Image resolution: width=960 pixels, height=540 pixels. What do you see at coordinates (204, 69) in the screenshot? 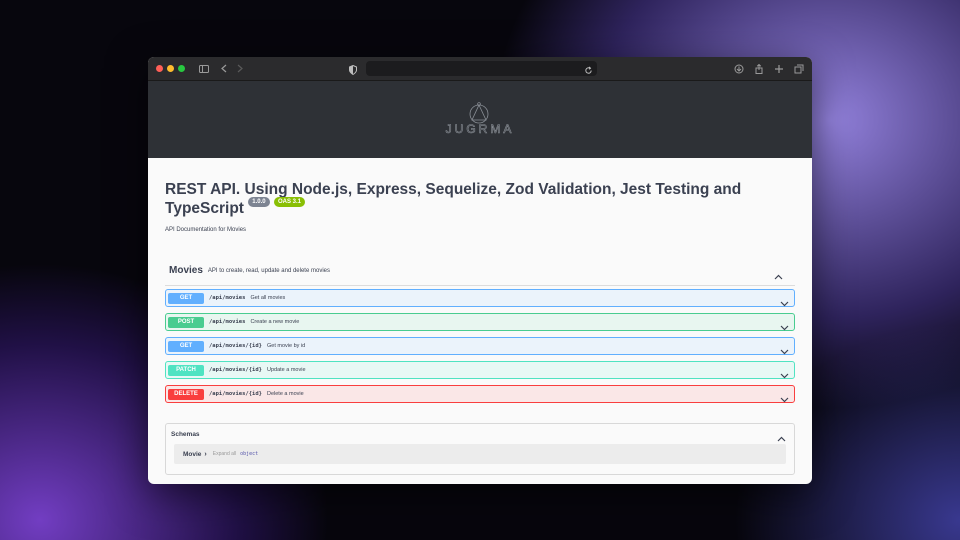
I see `sidebar-toggle-icon` at bounding box center [204, 69].